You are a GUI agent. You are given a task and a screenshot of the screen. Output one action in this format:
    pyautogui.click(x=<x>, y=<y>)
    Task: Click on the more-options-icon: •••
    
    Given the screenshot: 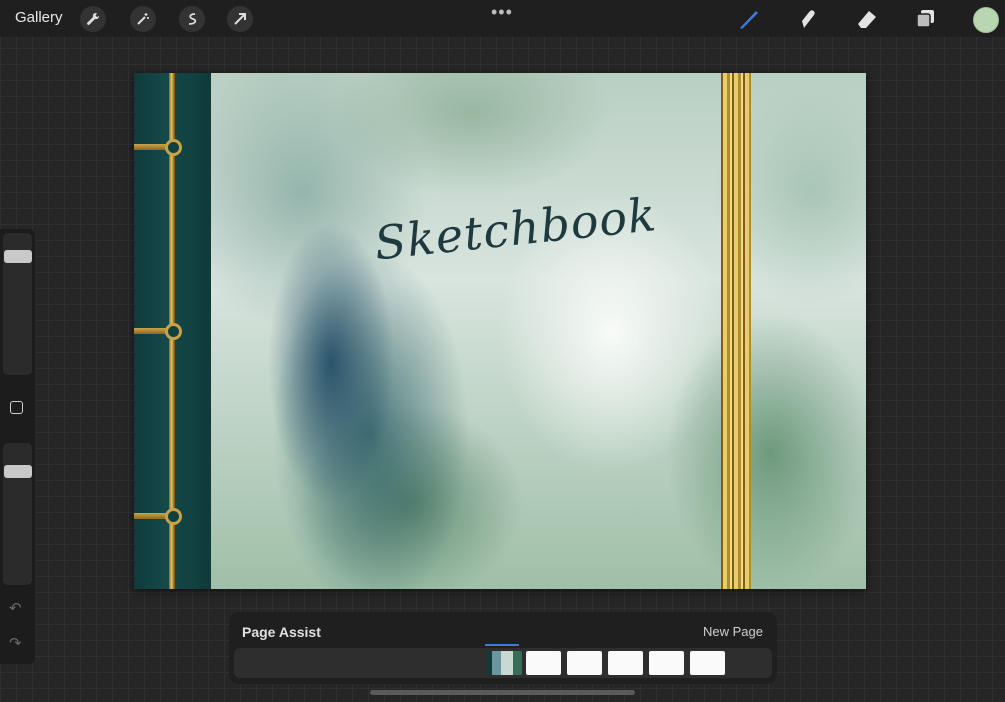 What is the action you would take?
    pyautogui.click(x=502, y=12)
    